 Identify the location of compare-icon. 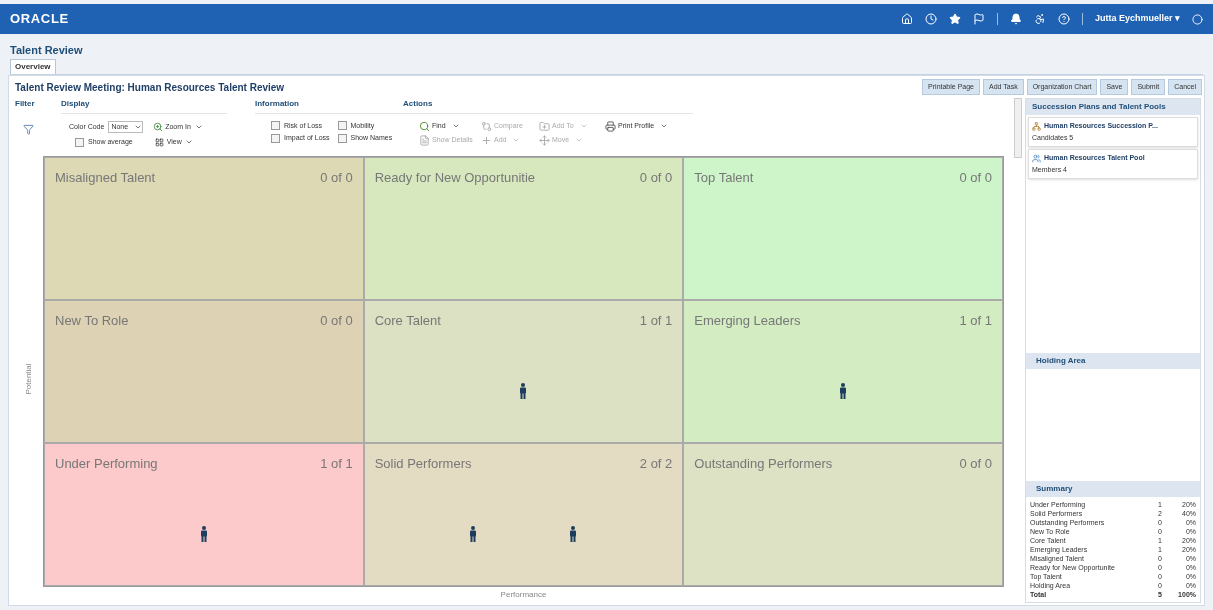
(486, 126).